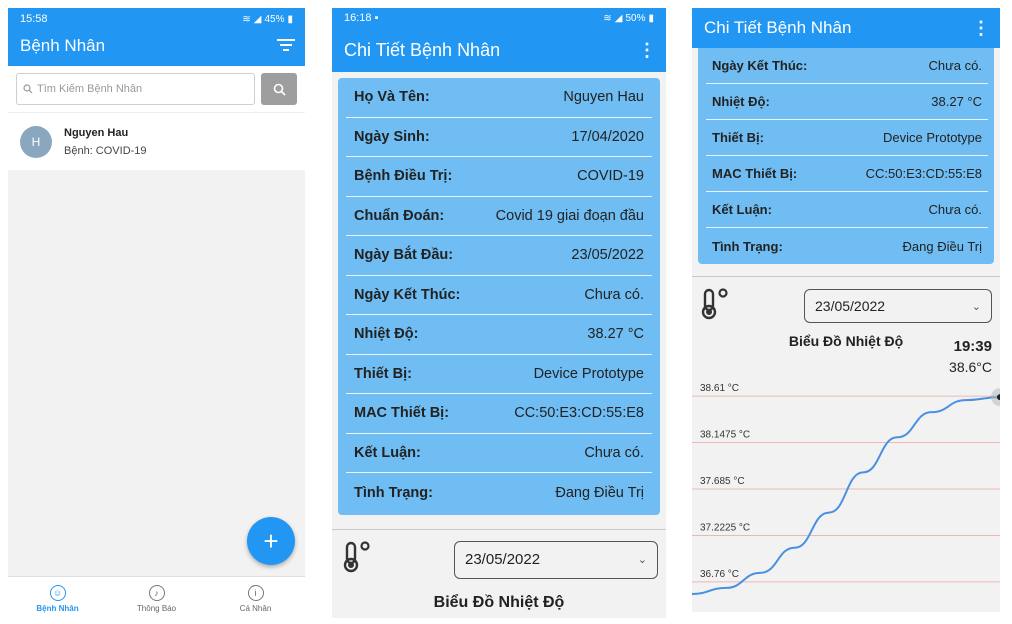  What do you see at coordinates (722, 481) in the screenshot?
I see `y-tick-label: 37.685 °C` at bounding box center [722, 481].